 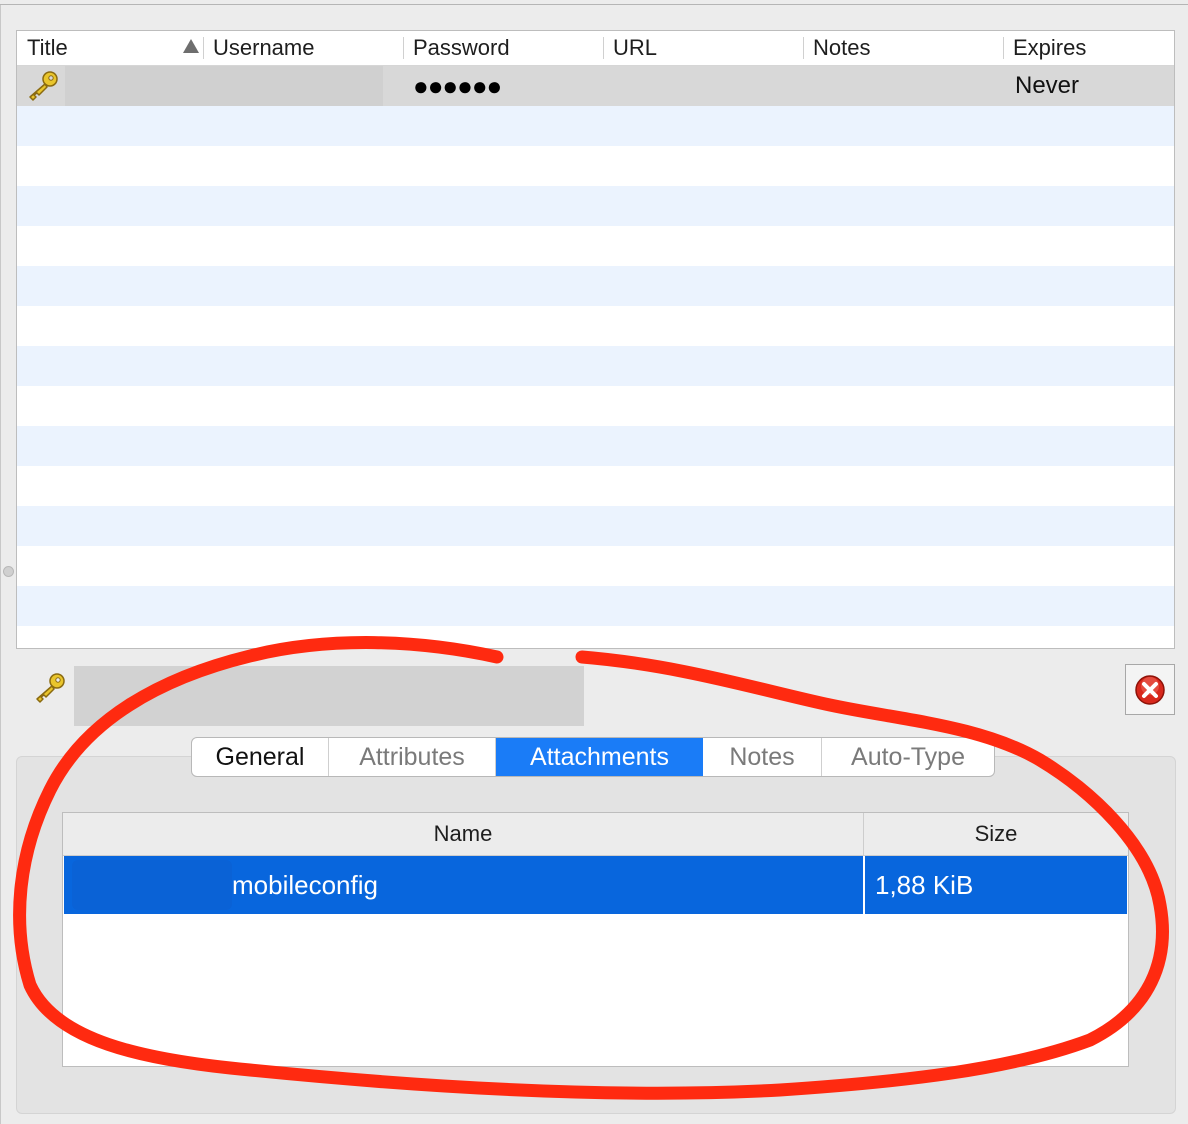 I want to click on column-header-username: Username, so click(x=308, y=48).